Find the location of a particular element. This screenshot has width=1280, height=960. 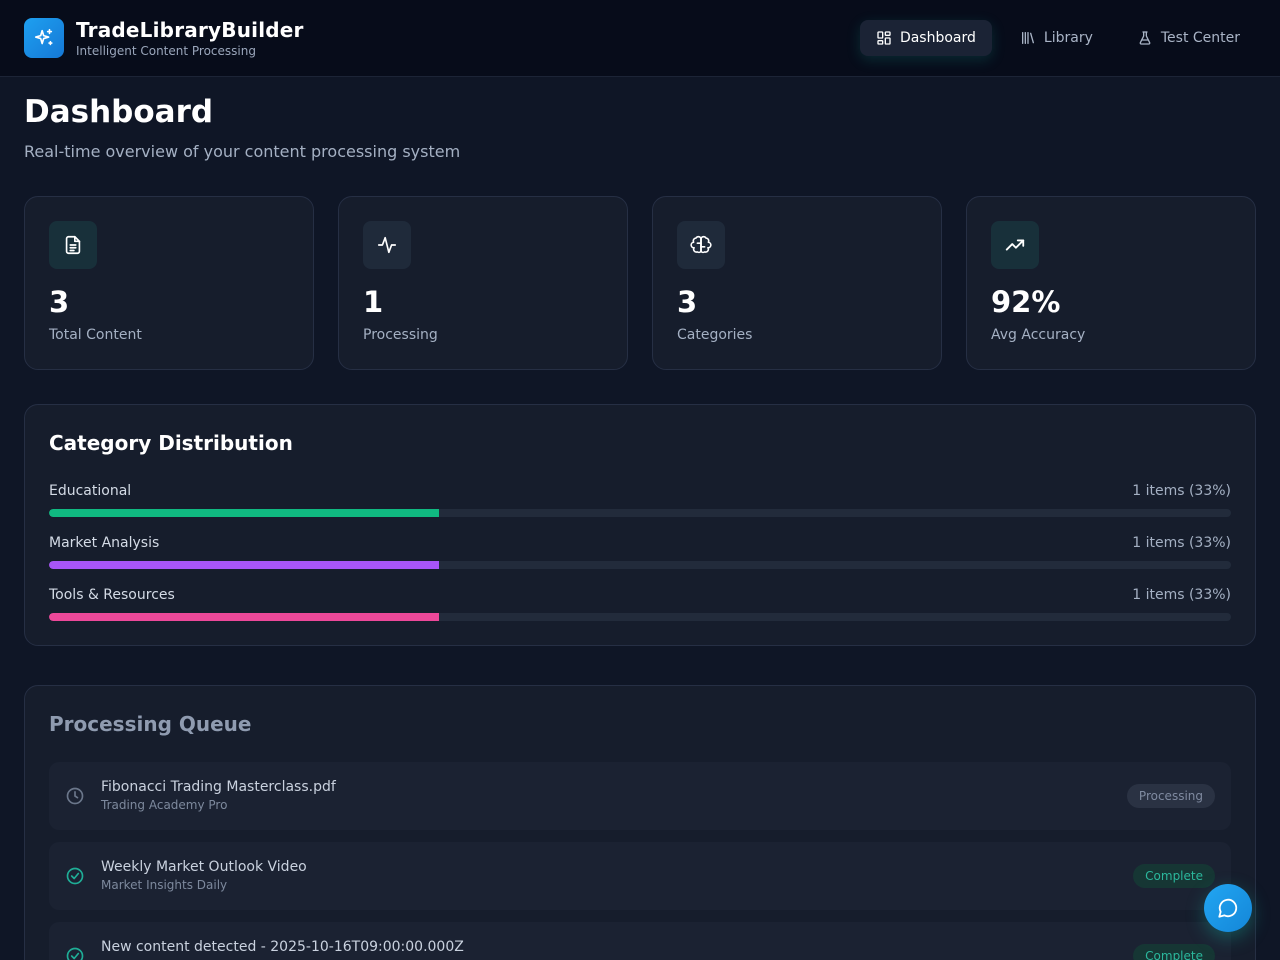

nav-dashboard-label: Dashboard is located at coordinates (937, 38).